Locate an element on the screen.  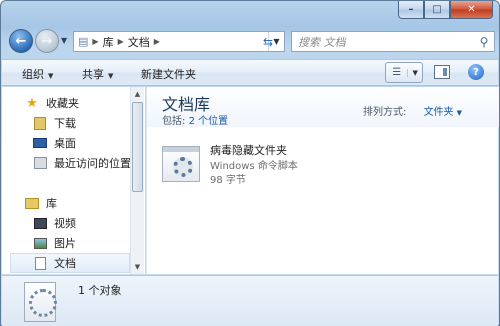
arrow-left-icon: ← is located at coordinates (21, 41).